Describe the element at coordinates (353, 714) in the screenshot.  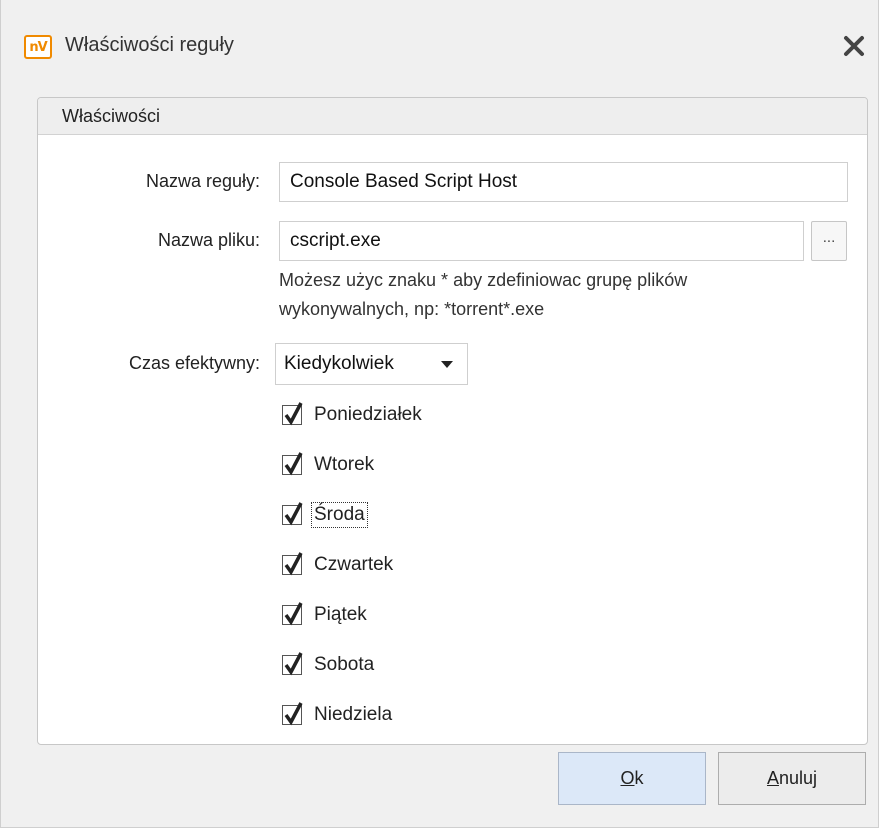
I see `day-label: Niedziela` at that location.